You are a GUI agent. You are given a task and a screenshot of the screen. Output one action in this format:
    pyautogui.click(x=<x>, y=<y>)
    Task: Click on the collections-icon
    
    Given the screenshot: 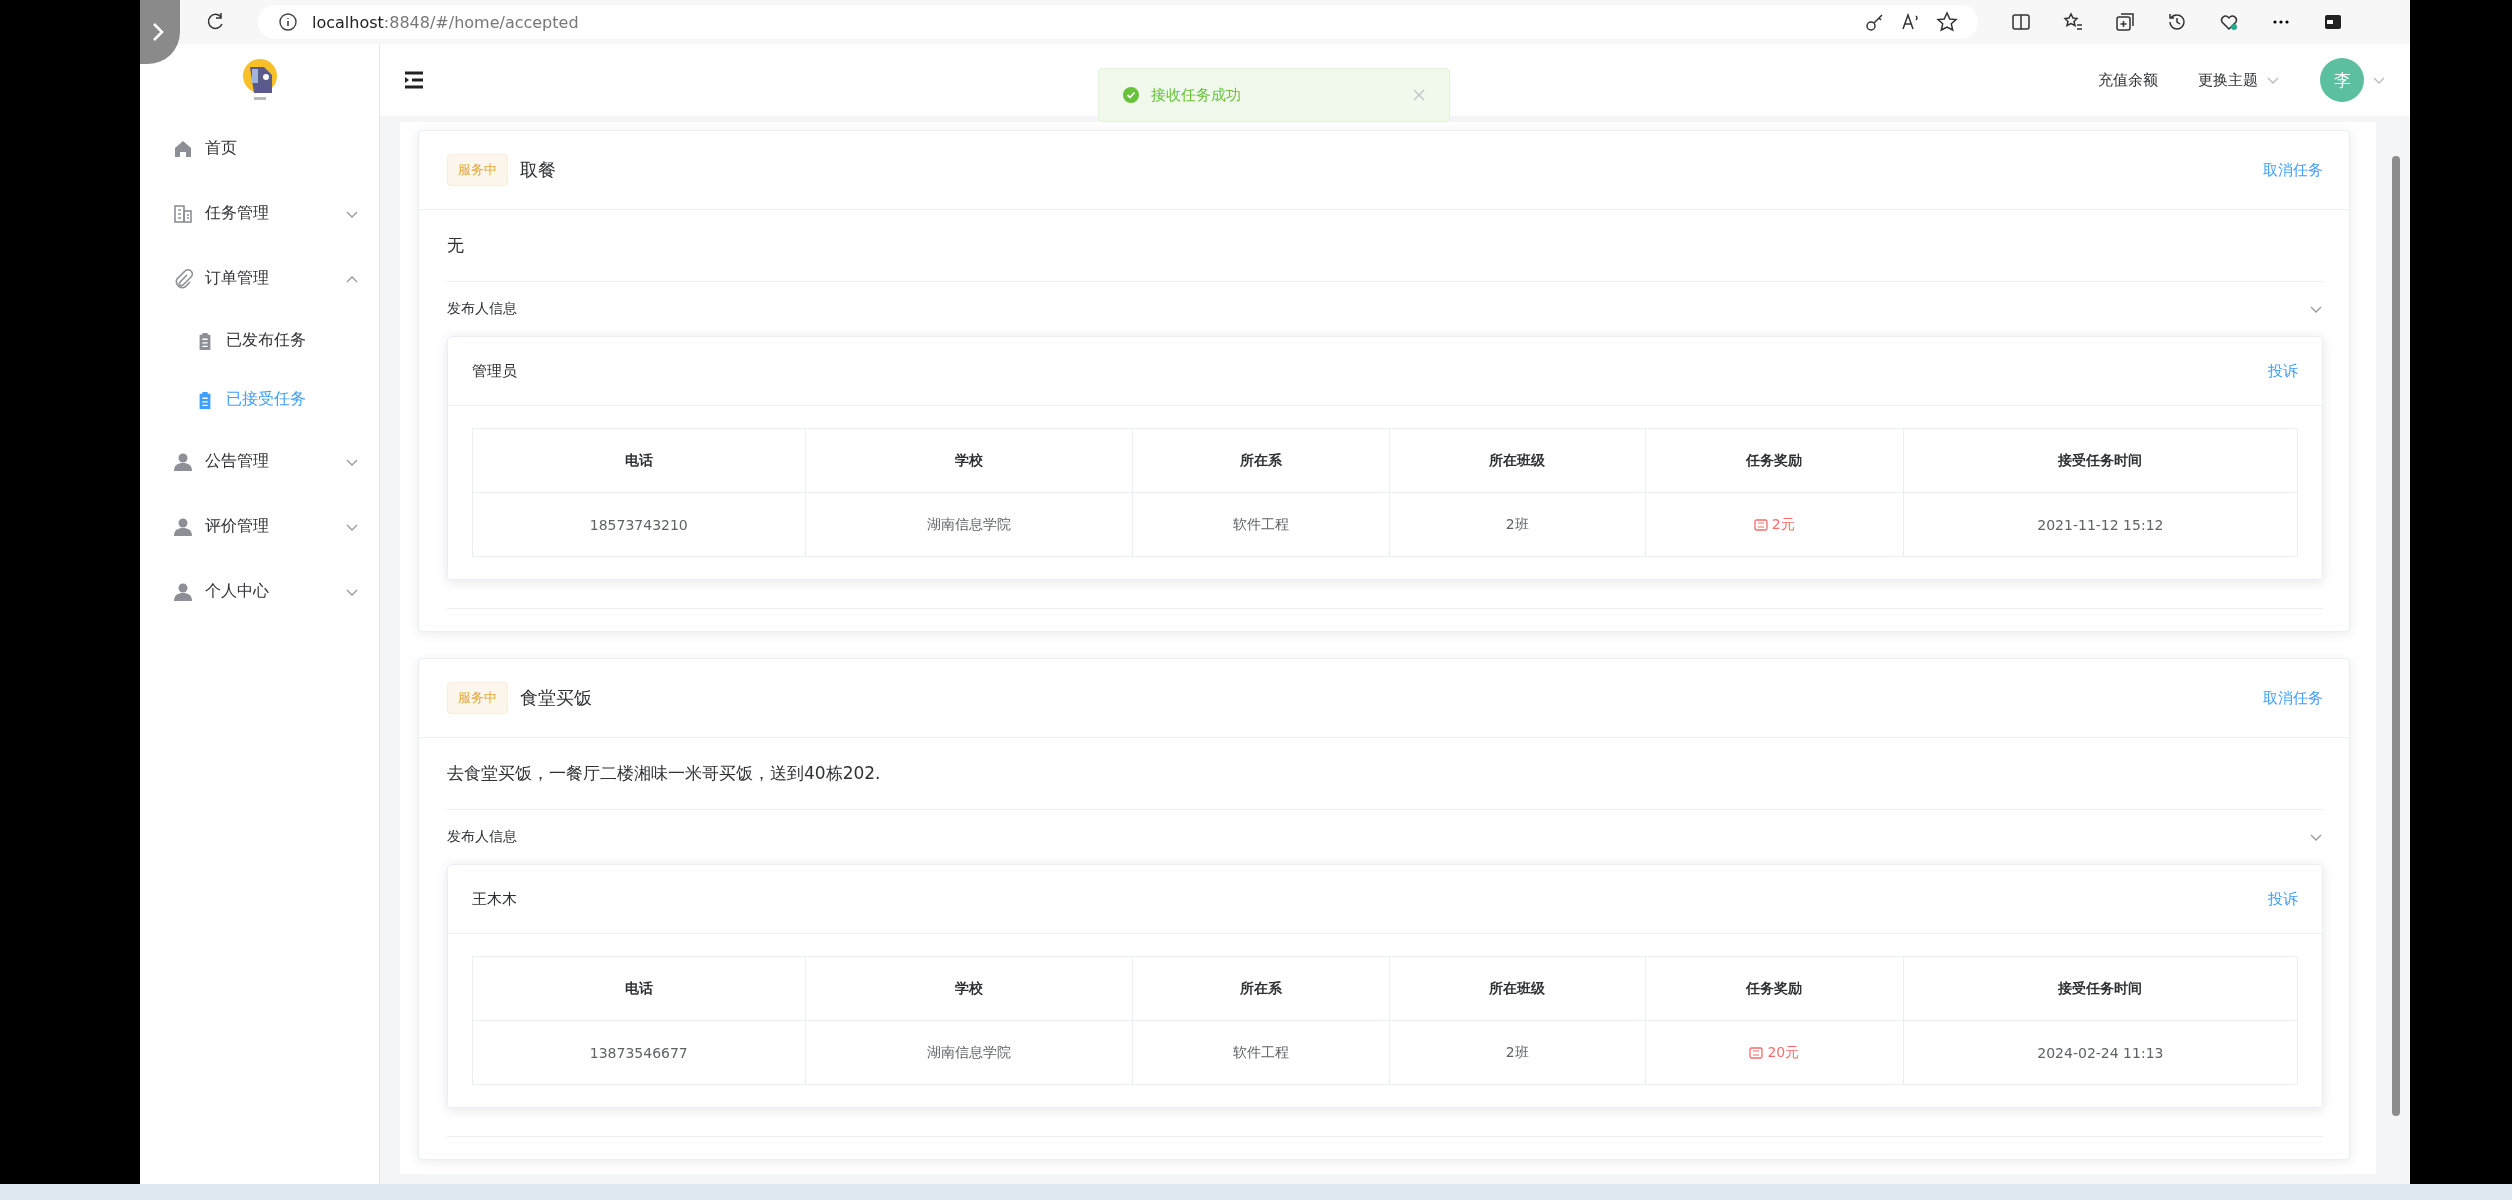 What is the action you would take?
    pyautogui.click(x=2125, y=22)
    